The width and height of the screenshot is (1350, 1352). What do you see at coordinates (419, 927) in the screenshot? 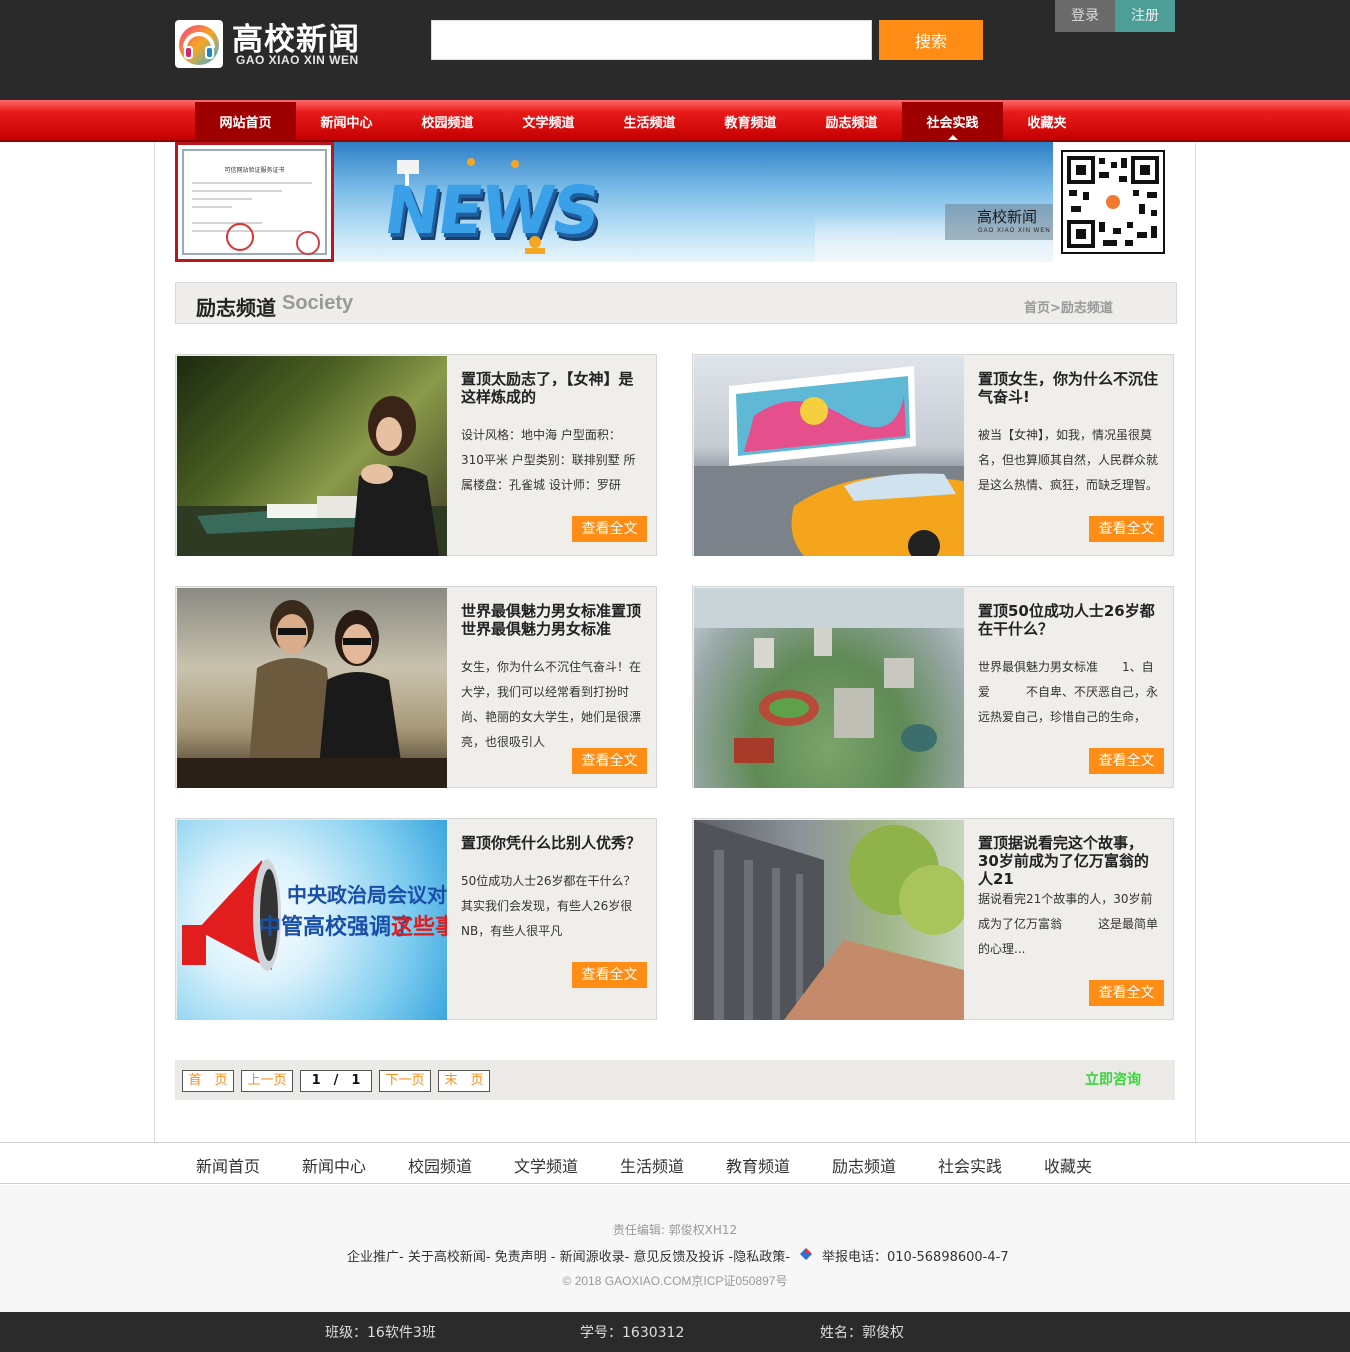
I see `image-headline-line-3: 这些事` at bounding box center [419, 927].